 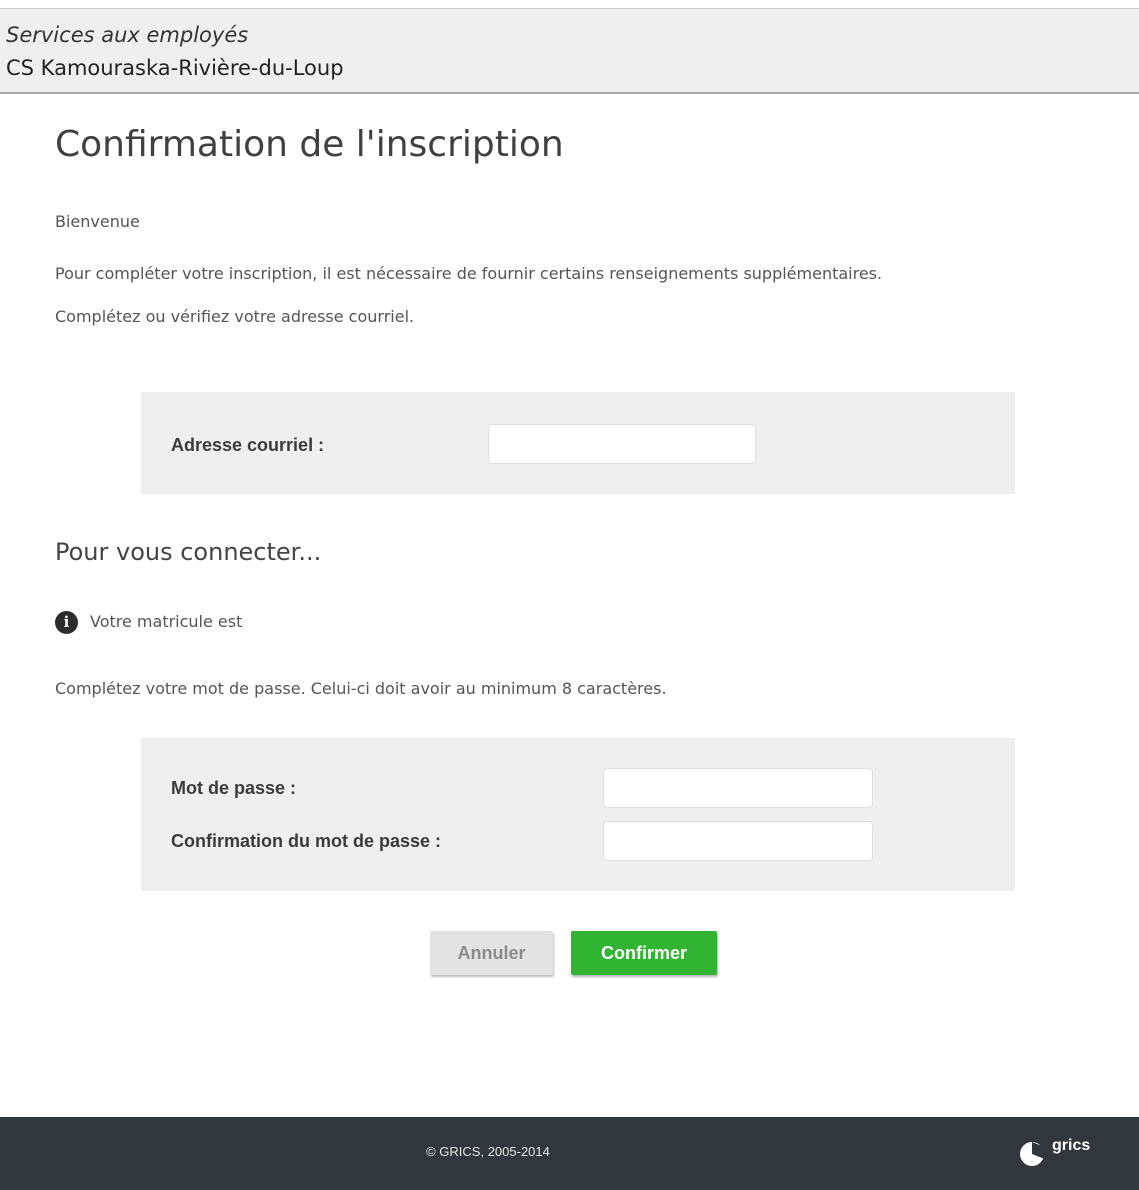 What do you see at coordinates (309, 144) in the screenshot?
I see `page-title: Confirmation de l'inscription` at bounding box center [309, 144].